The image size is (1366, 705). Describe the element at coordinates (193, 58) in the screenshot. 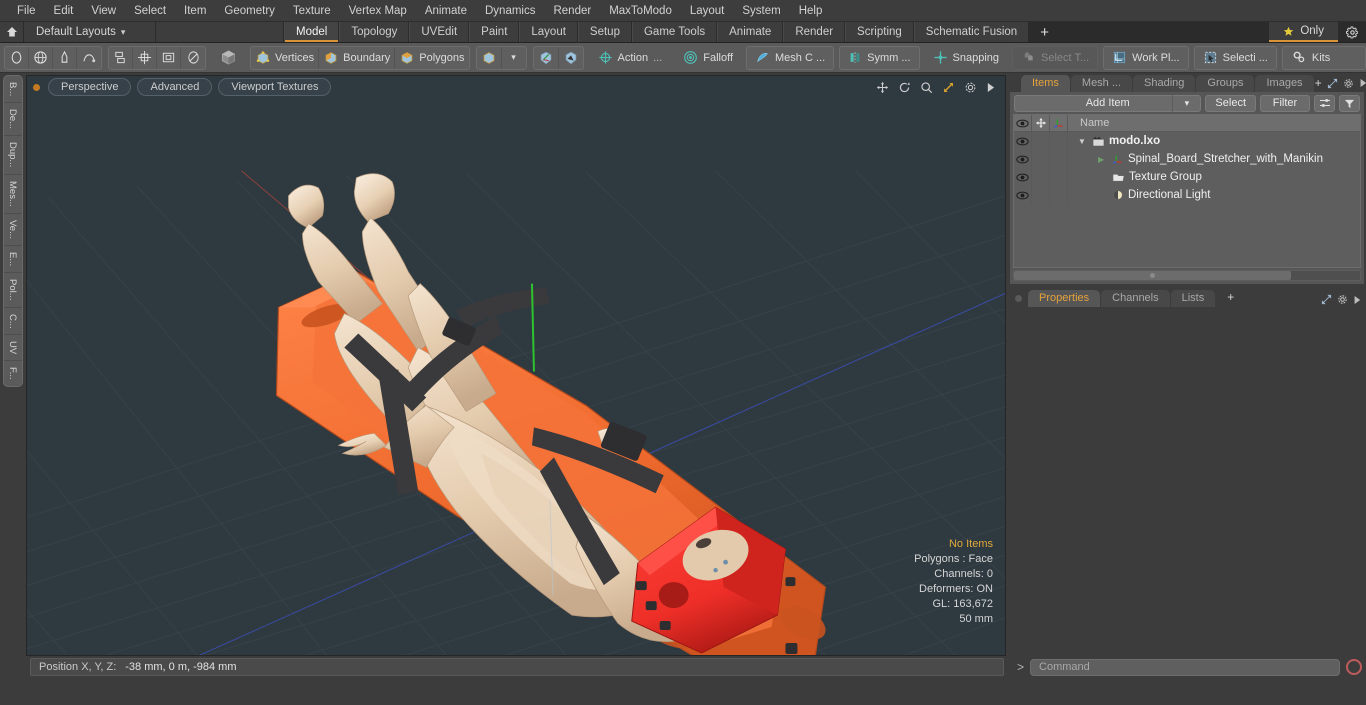

I see `ellipse-tool-button` at that location.